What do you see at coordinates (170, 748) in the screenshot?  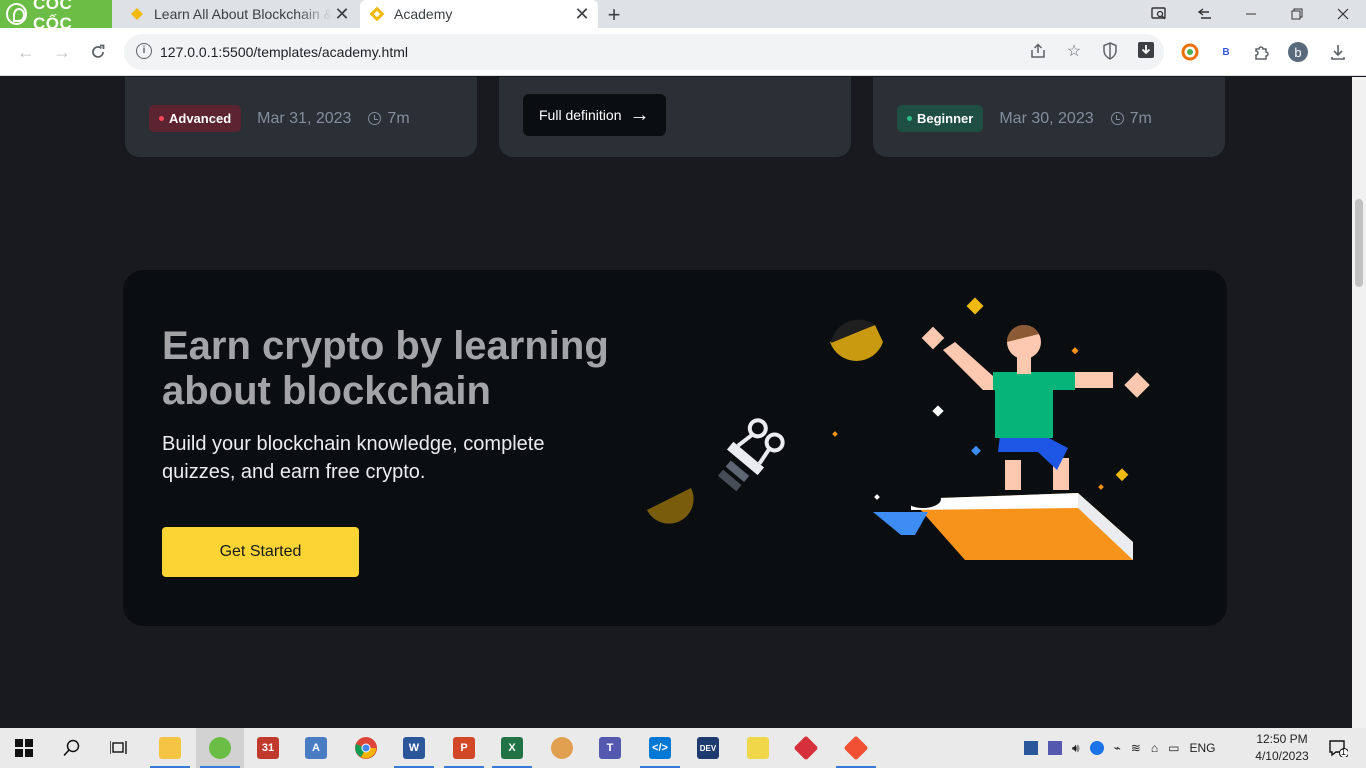 I see `file-explorer-icon` at bounding box center [170, 748].